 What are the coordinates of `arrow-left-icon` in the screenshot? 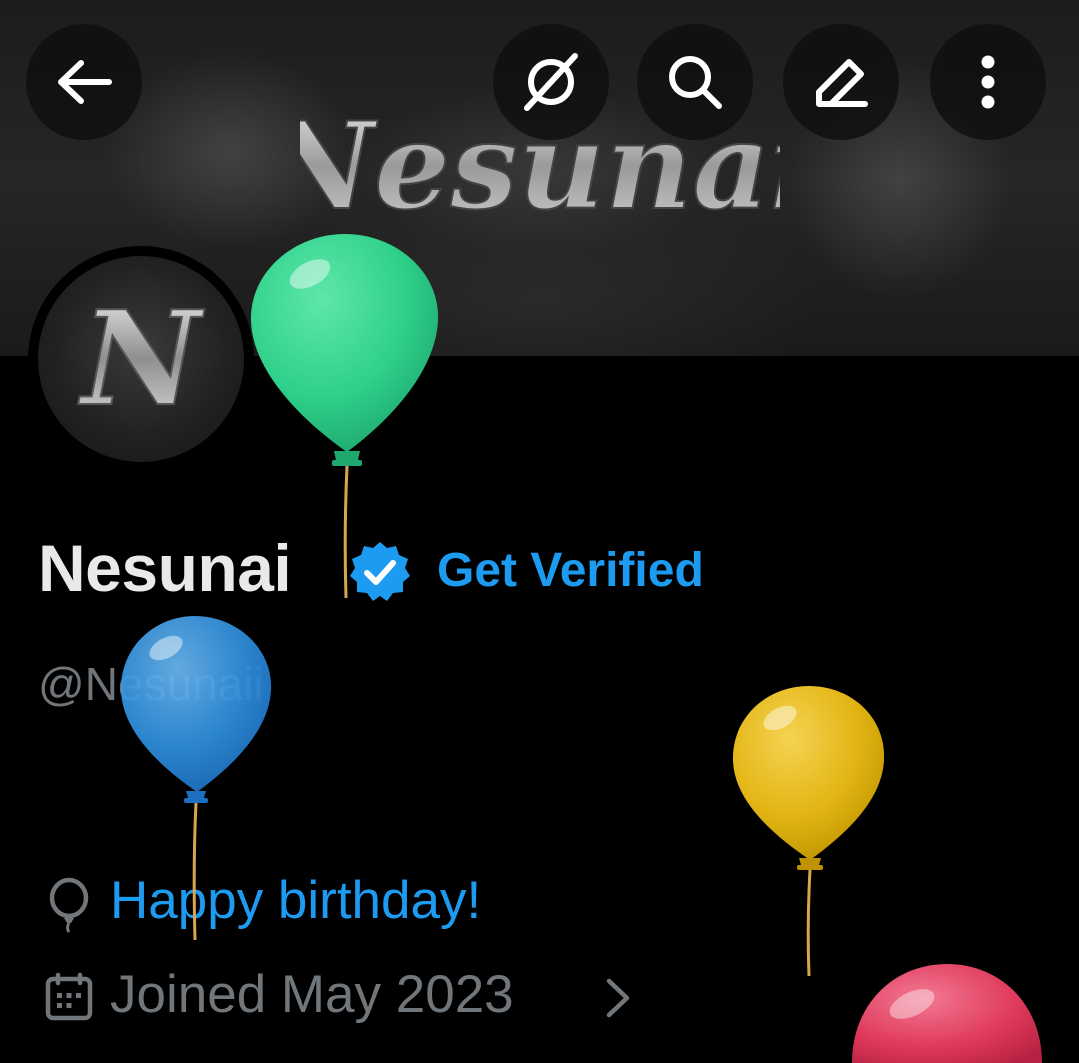 It's located at (85, 82).